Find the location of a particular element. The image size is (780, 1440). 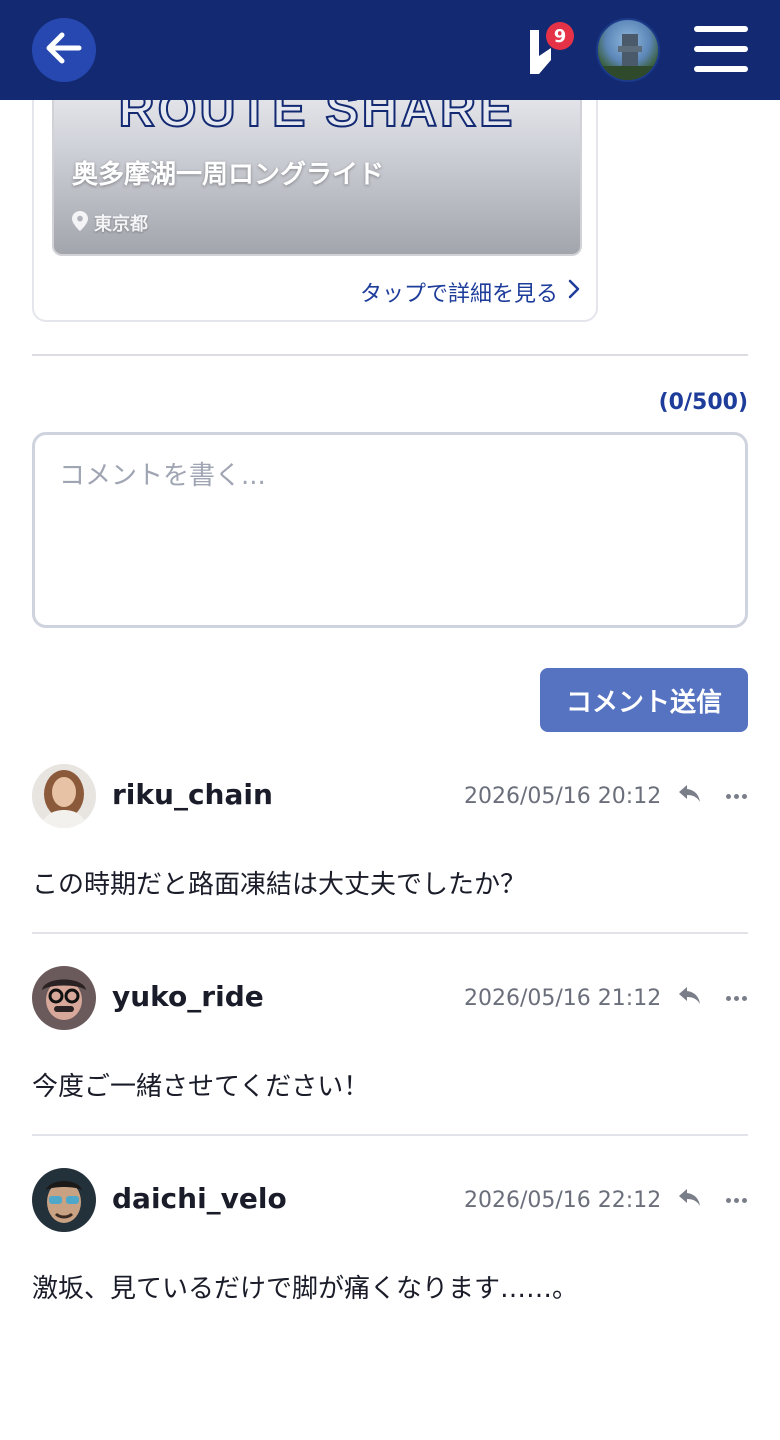

comment-timestamp: 2026/05/16 20:12 is located at coordinates (563, 796).